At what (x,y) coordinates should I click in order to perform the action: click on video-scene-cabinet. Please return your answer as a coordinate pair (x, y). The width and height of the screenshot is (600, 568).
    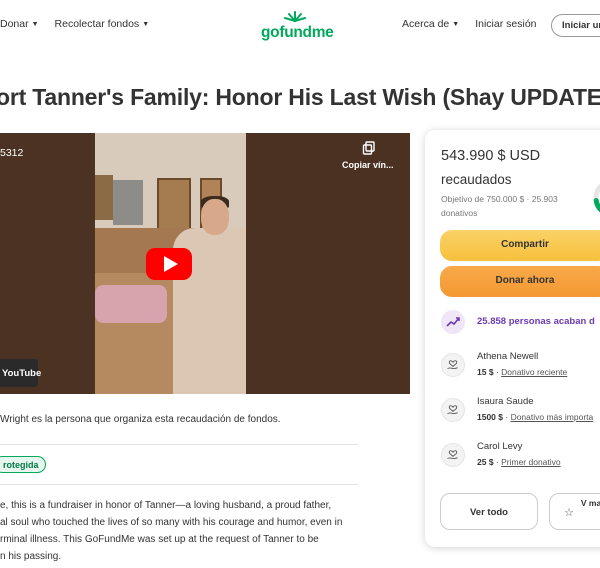
    Looking at the image, I should click on (104, 197).